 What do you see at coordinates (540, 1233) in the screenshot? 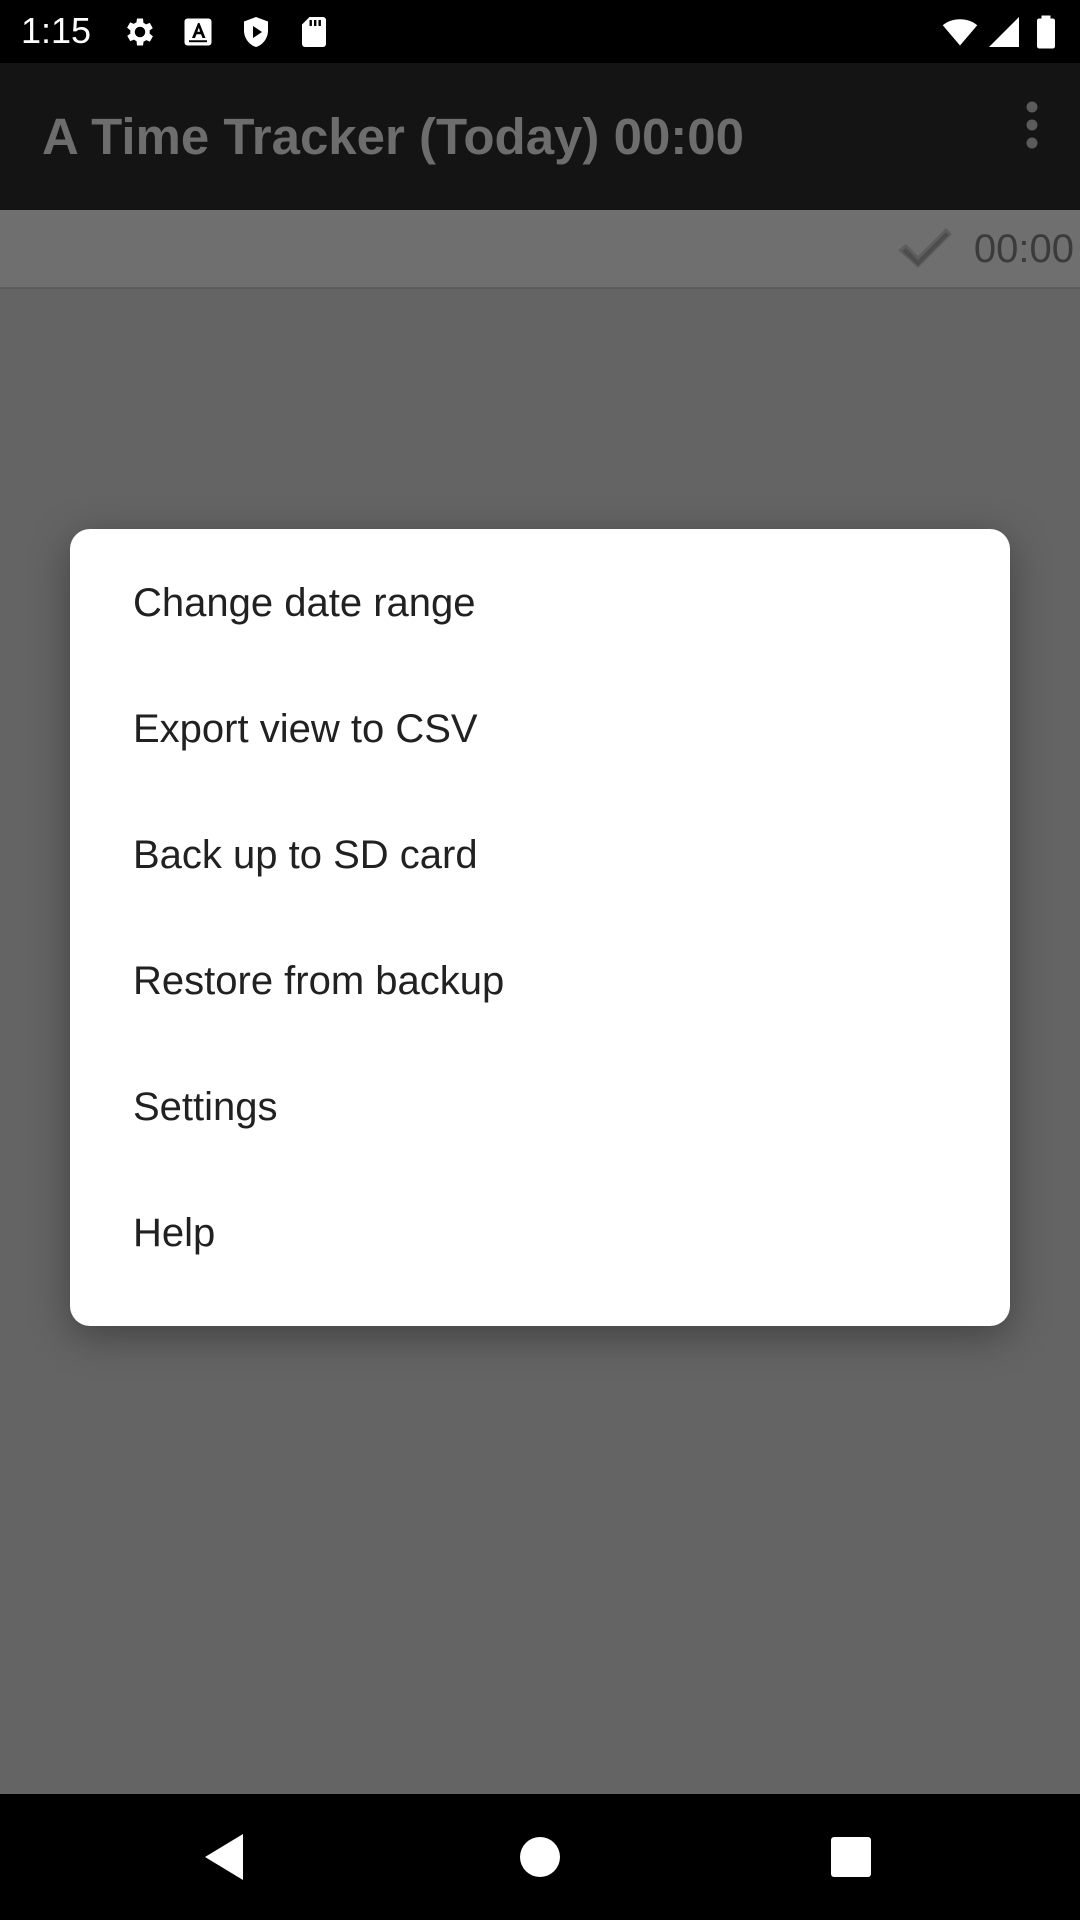
I see `menu-item-help: Help` at bounding box center [540, 1233].